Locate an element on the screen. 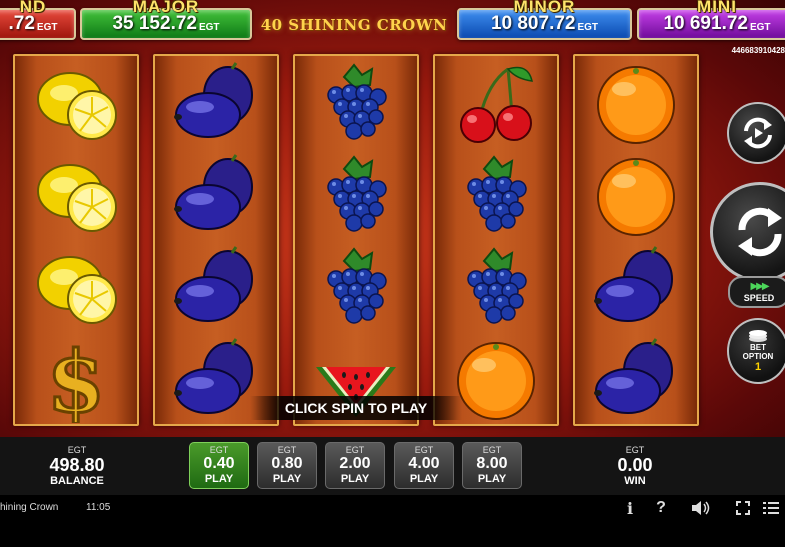 Image resolution: width=785 pixels, height=547 pixels. win-currency: EGT is located at coordinates (635, 450).